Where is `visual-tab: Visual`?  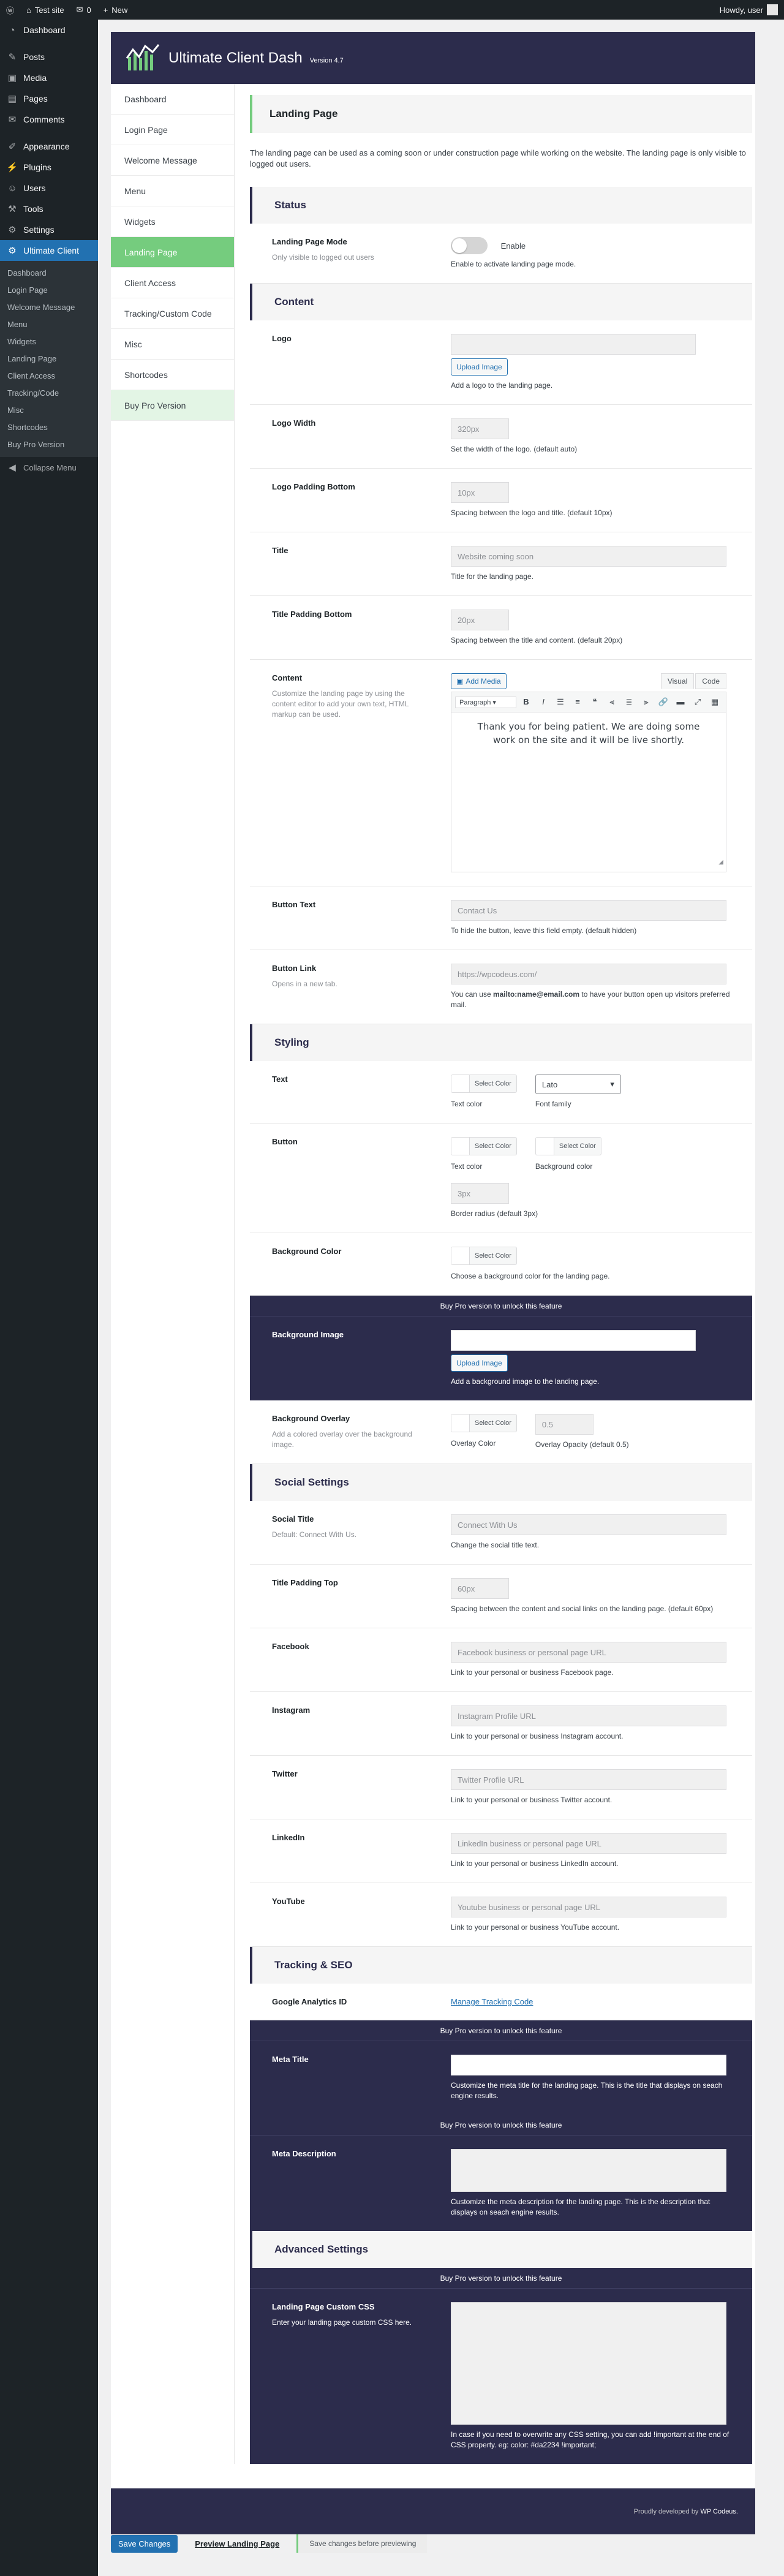 visual-tab: Visual is located at coordinates (677, 681).